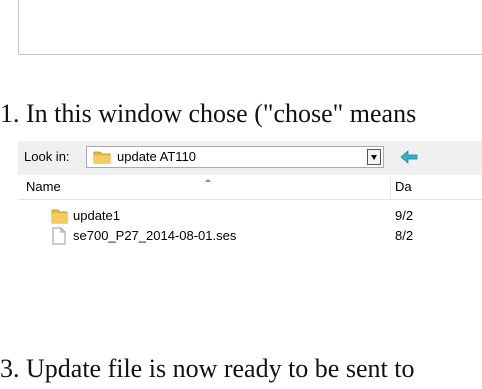 This screenshot has height=389, width=482. What do you see at coordinates (250, 187) in the screenshot?
I see `column-header-row: Name Da` at bounding box center [250, 187].